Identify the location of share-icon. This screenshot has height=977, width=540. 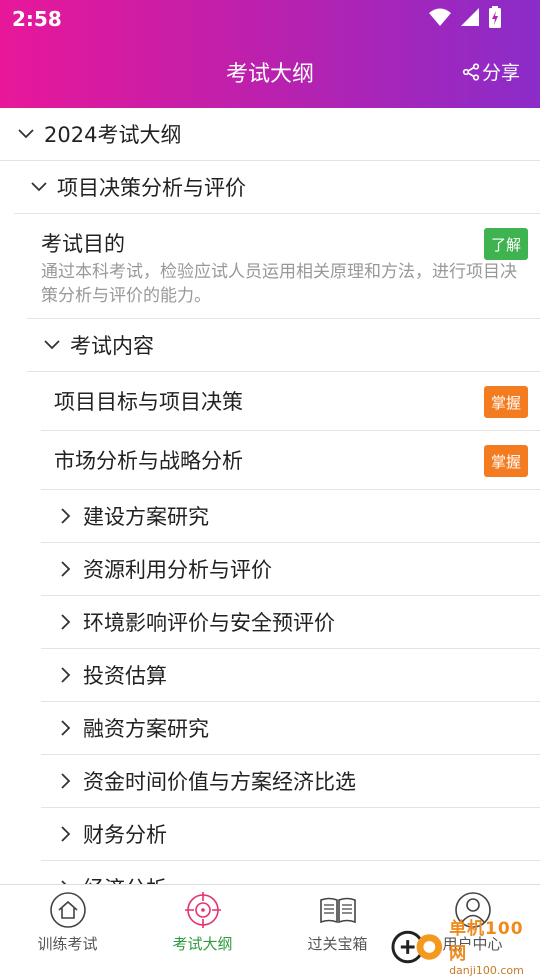
(471, 71).